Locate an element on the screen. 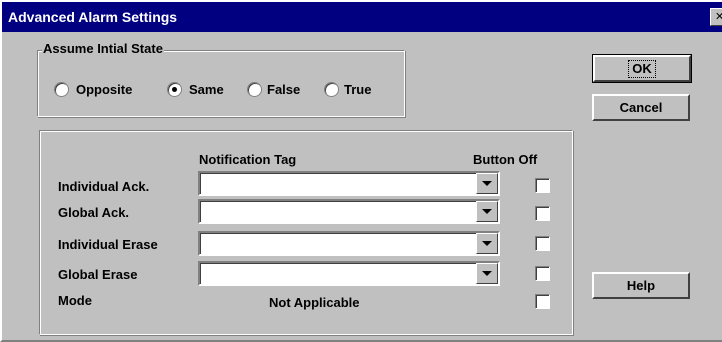 Image resolution: width=722 pixels, height=342 pixels. help-button-label: Help is located at coordinates (641, 285).